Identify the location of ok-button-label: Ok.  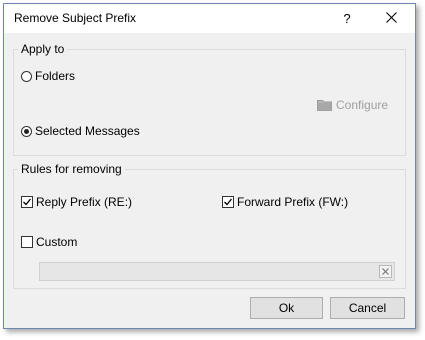
(286, 308).